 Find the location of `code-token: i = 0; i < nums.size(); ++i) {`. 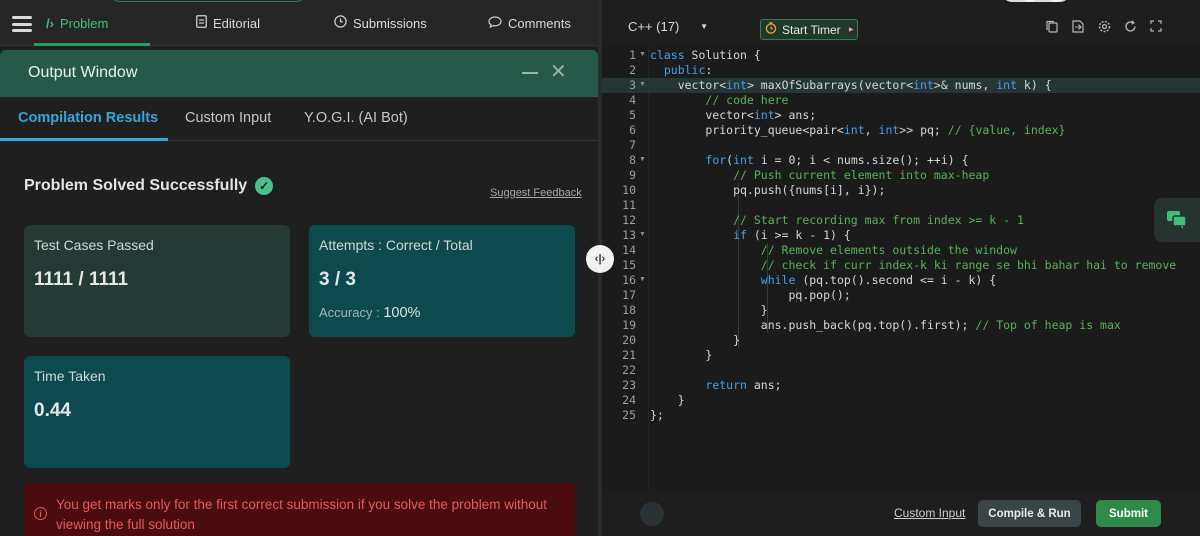

code-token: i = 0; i < nums.size(); ++i) { is located at coordinates (861, 160).